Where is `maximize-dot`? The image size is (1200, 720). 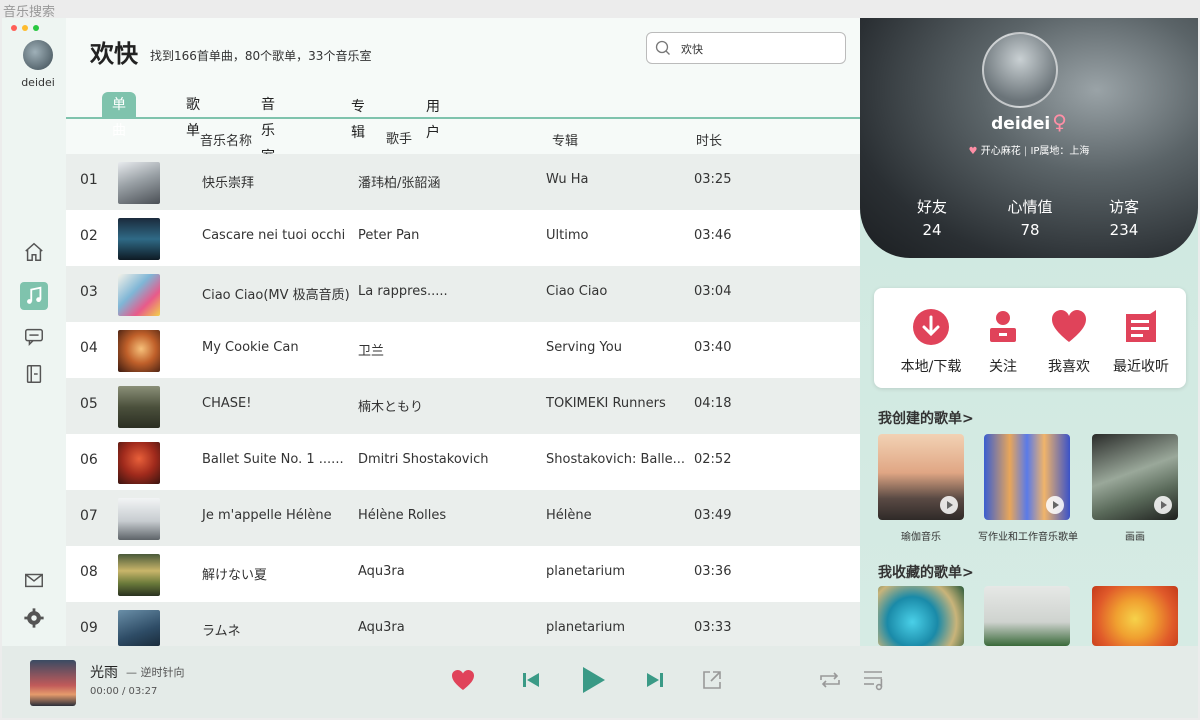
maximize-dot is located at coordinates (36, 28).